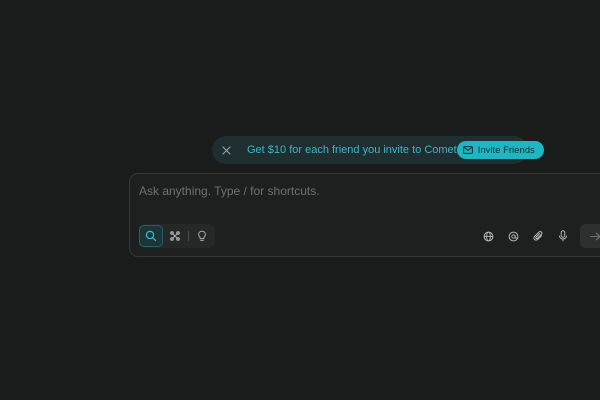  Describe the element at coordinates (188, 236) in the screenshot. I see `mode-divider` at that location.